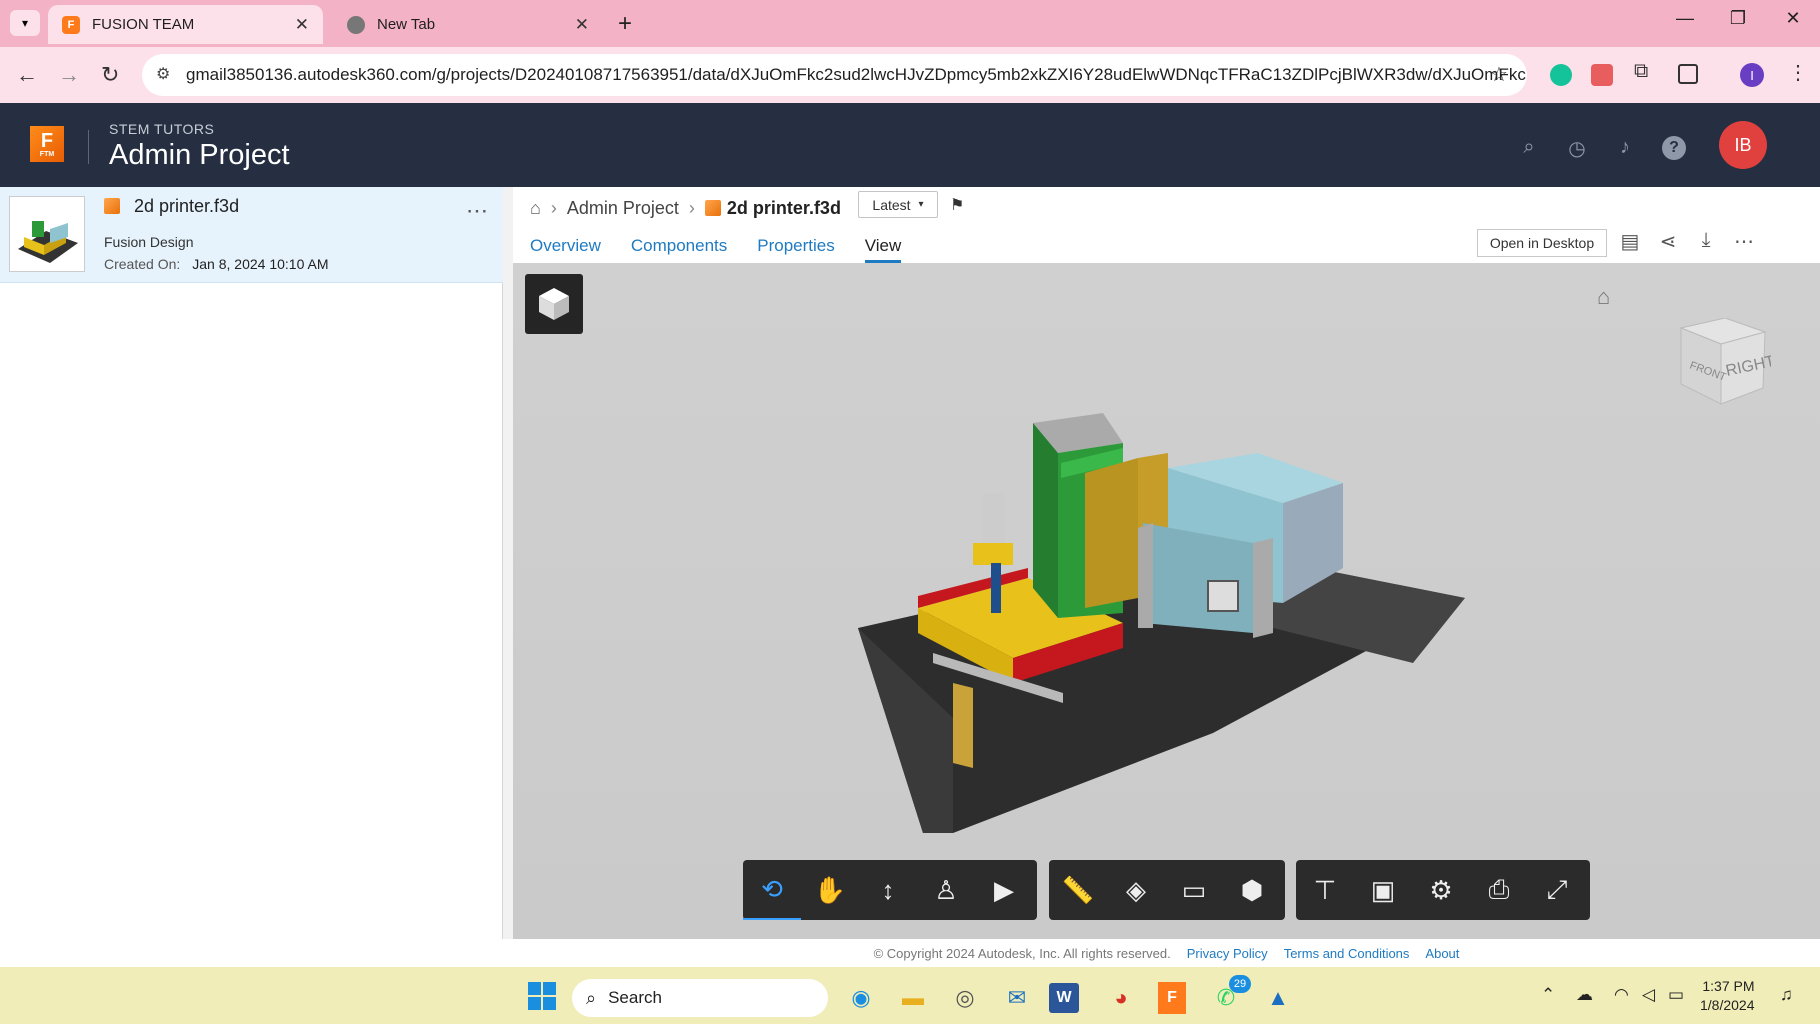  What do you see at coordinates (186, 206) in the screenshot?
I see `file-name: 2d printer.f3d` at bounding box center [186, 206].